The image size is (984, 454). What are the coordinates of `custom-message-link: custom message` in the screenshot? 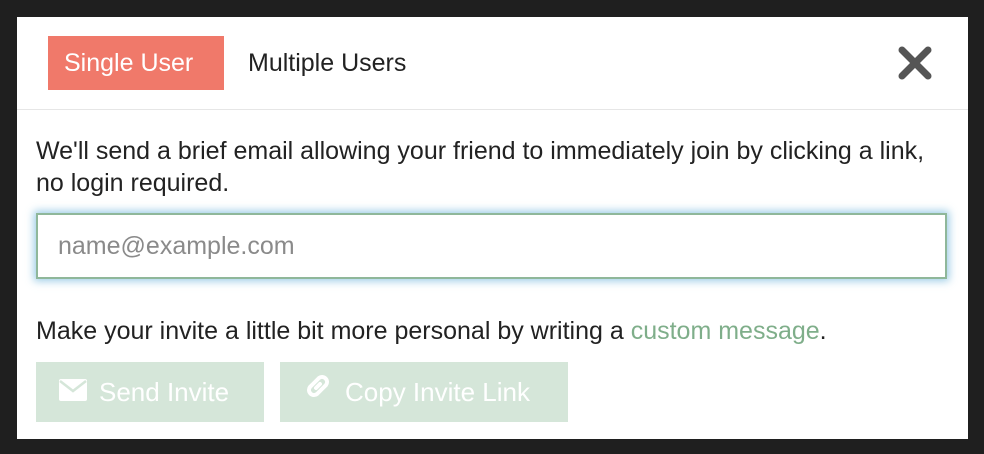 It's located at (725, 331).